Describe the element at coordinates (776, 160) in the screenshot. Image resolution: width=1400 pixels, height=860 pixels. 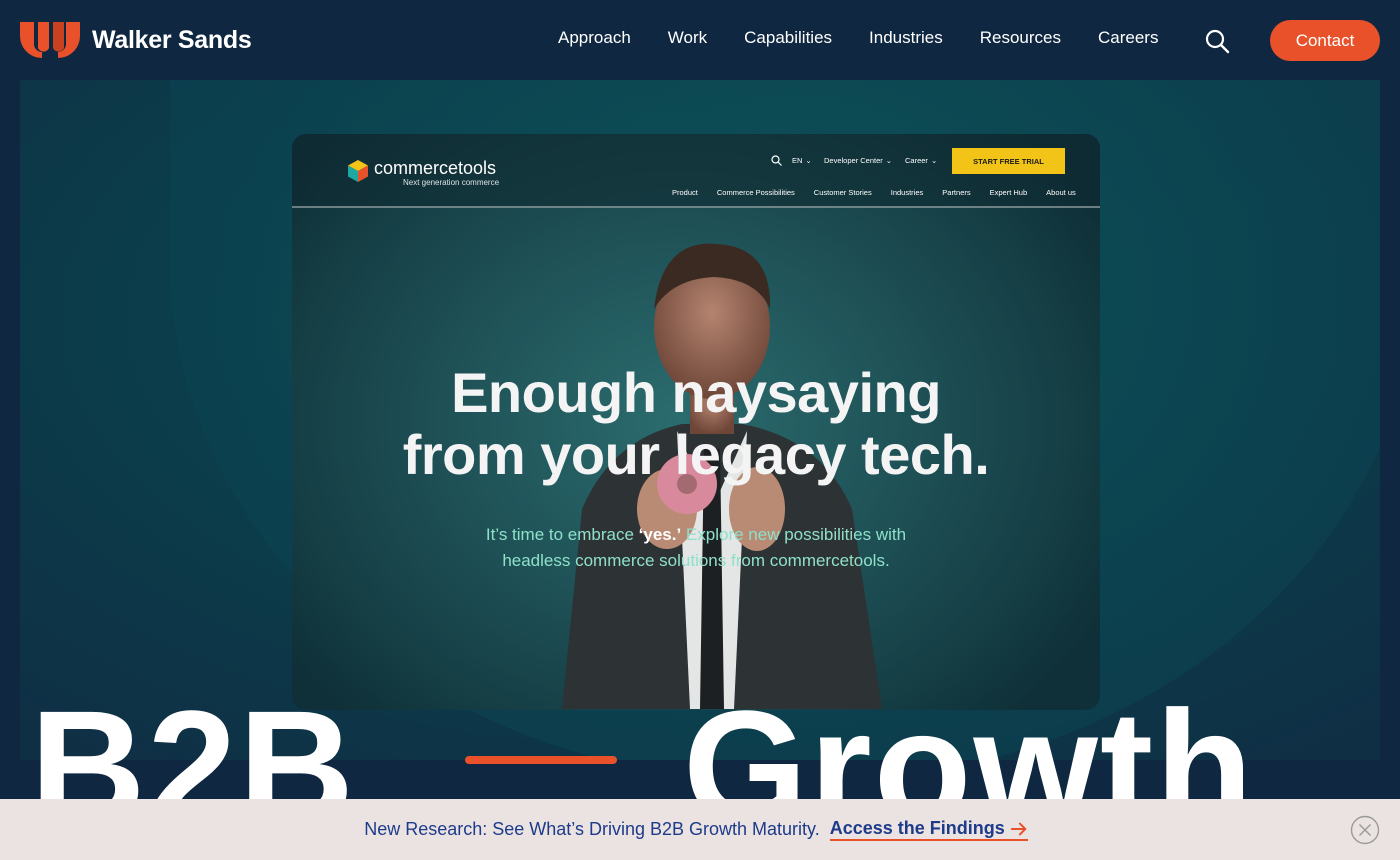
I see `screenshot-search-icon` at that location.